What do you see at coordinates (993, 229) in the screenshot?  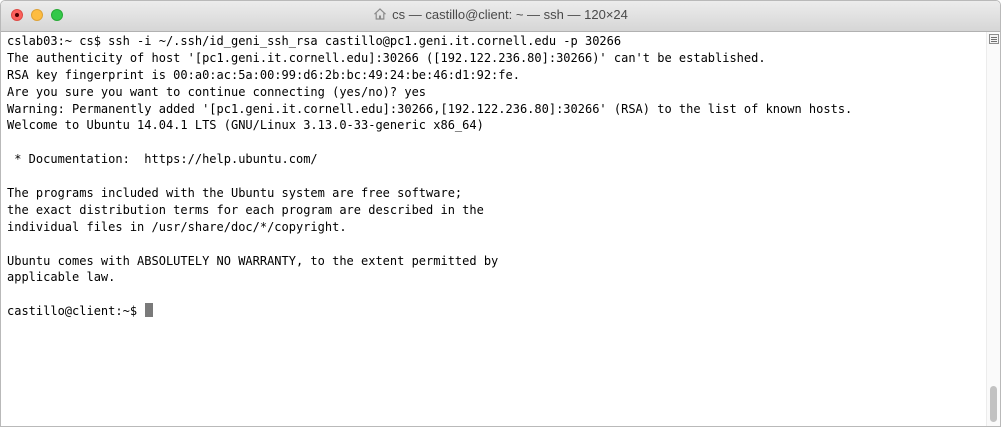 I see `vertical-scrollbar` at bounding box center [993, 229].